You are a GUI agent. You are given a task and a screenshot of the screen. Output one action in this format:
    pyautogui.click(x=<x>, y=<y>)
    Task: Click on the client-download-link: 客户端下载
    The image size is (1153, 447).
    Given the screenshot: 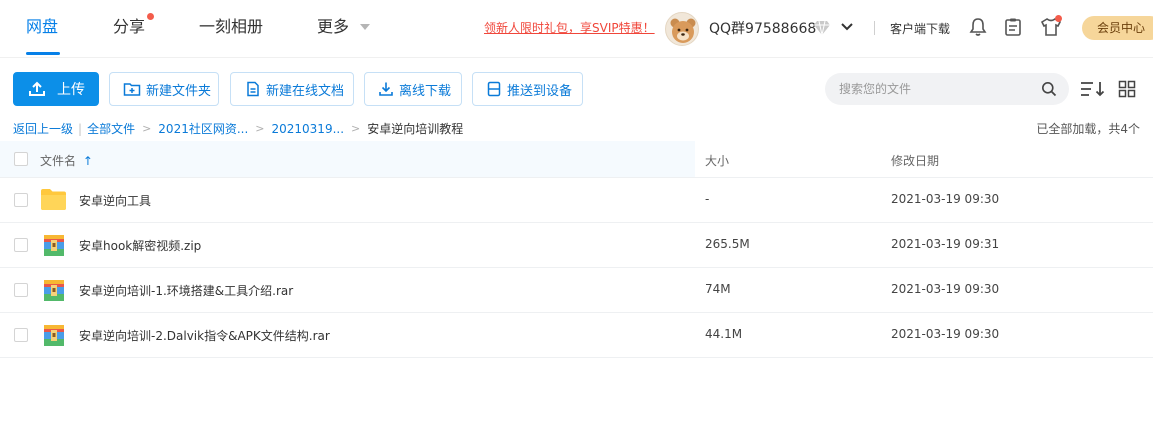 What is the action you would take?
    pyautogui.click(x=920, y=28)
    